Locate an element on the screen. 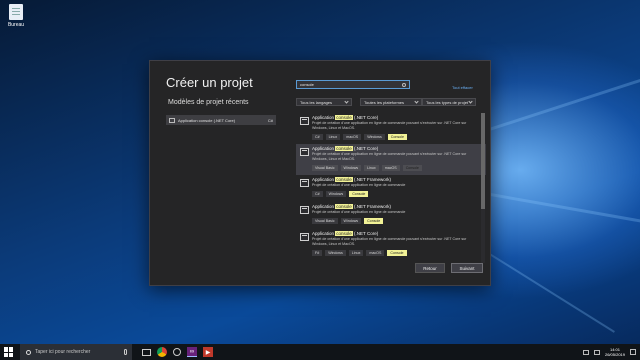 The width and height of the screenshot is (640, 360). template-list-scrollbar is located at coordinates (483, 188).